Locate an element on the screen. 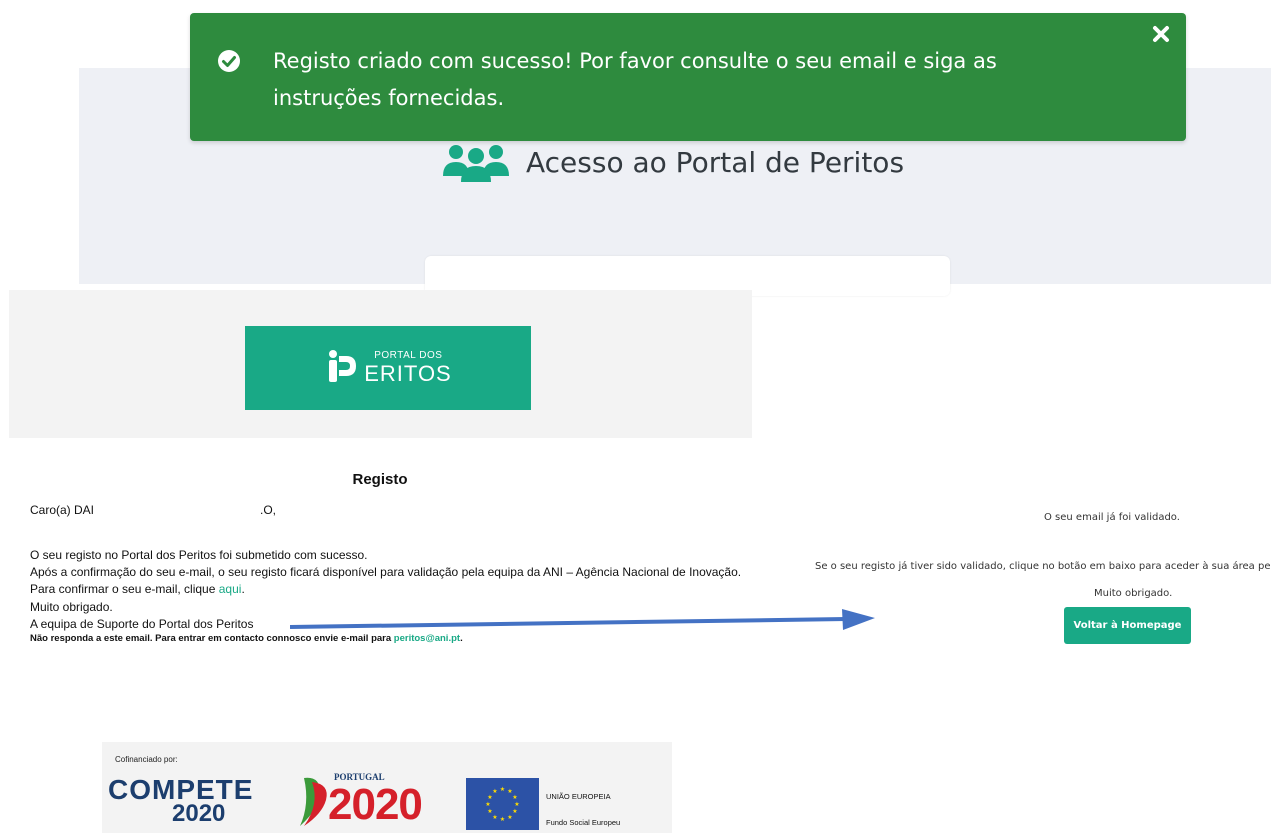 The width and height of the screenshot is (1271, 834). portal-title: Acesso ao Portal de Peritos is located at coordinates (715, 162).